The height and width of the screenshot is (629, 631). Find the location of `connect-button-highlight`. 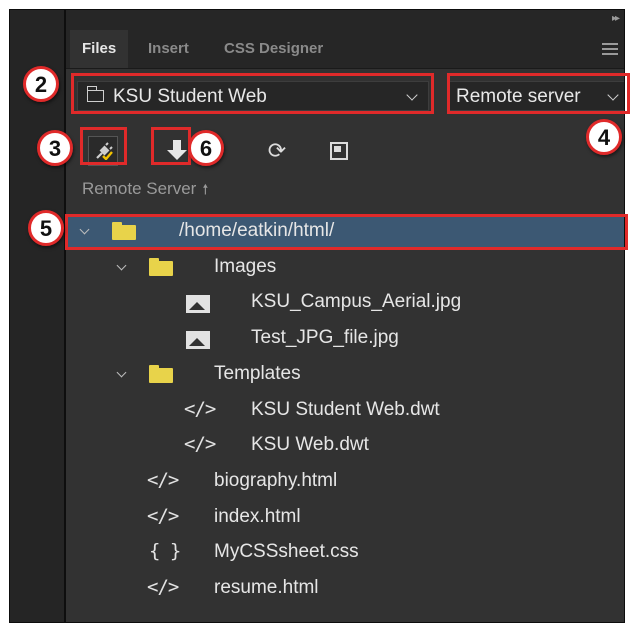

connect-button-highlight is located at coordinates (103, 146).